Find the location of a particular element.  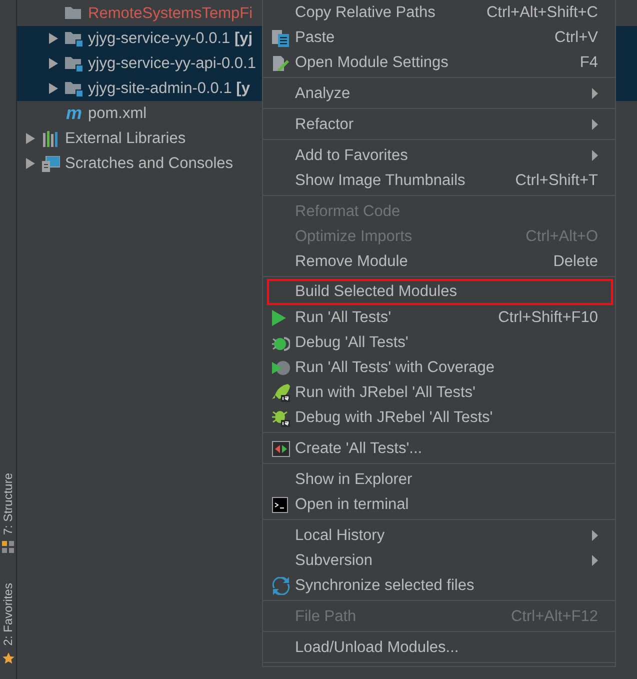

coverage-icon is located at coordinates (281, 368).